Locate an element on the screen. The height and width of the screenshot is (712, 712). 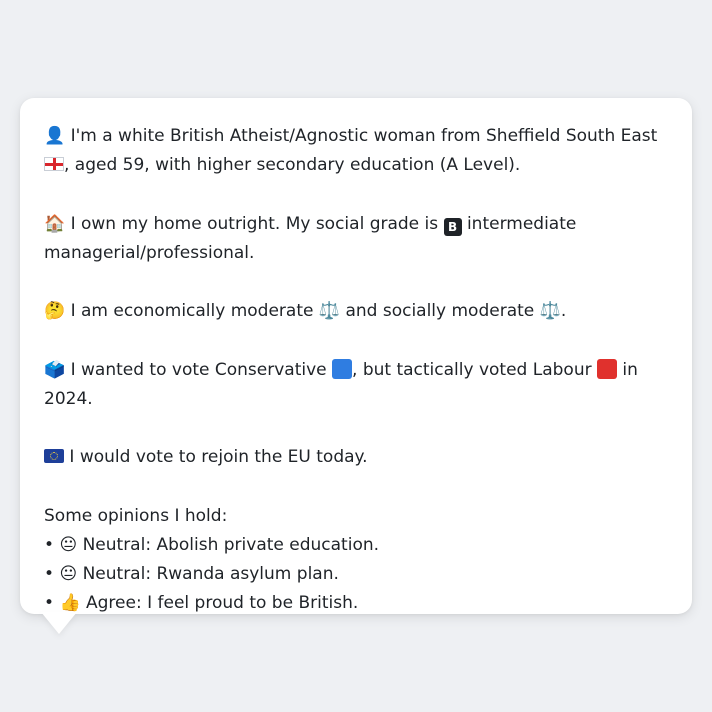
list-item: • 👍 Agree: I feel proud to be British. is located at coordinates (356, 603).